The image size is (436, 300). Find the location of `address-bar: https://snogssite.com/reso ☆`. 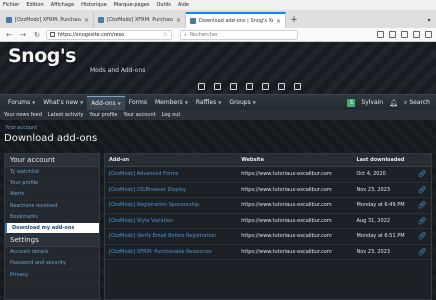

address-bar: https://snogssite.com/reso ☆ is located at coordinates (109, 34).